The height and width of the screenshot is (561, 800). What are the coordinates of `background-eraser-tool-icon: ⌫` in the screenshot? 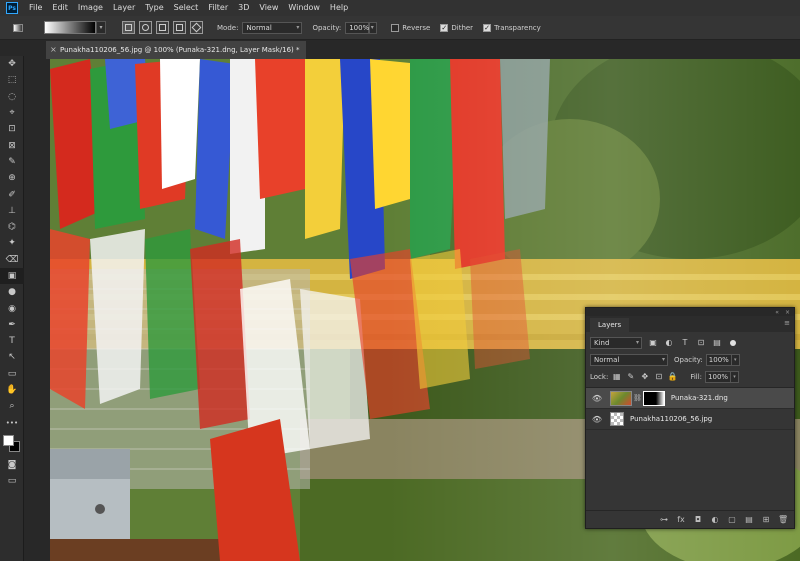 It's located at (12, 260).